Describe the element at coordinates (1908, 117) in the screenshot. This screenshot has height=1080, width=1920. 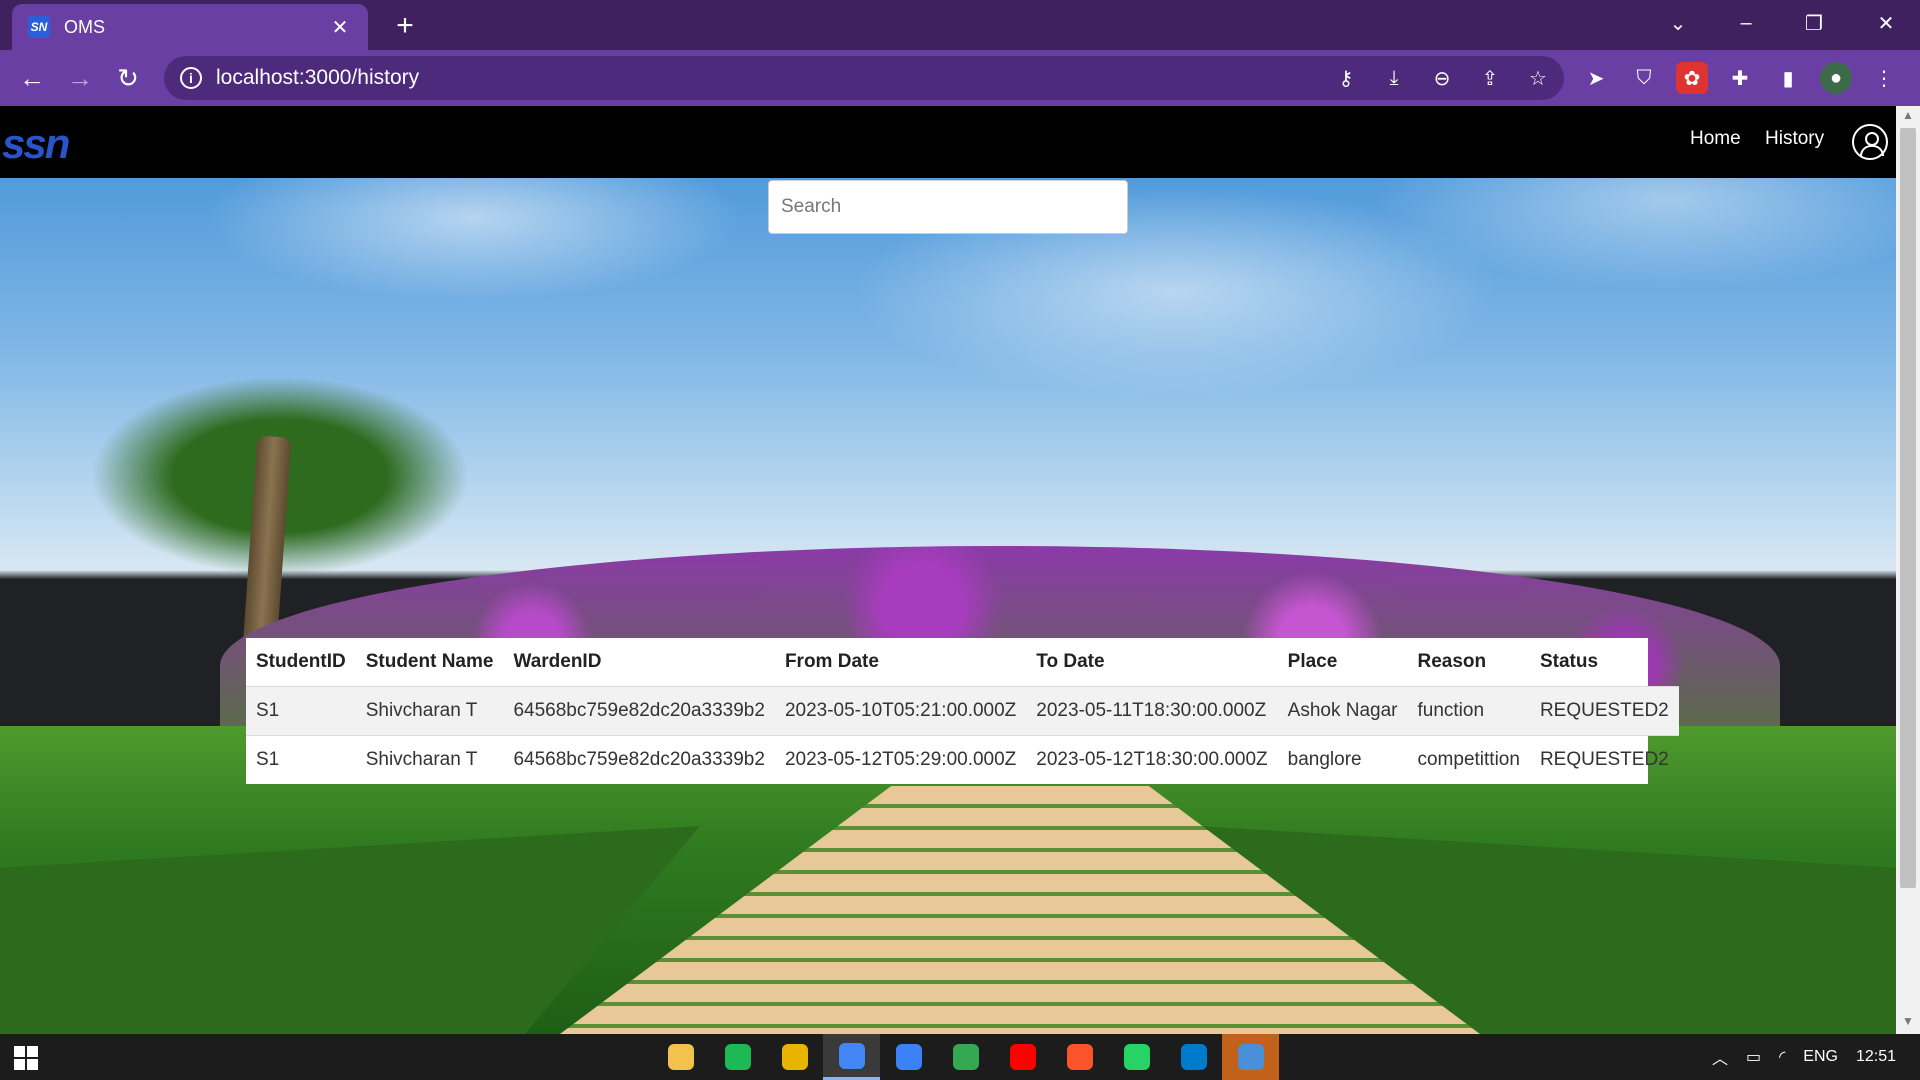
I see `scroll-up-icon: ▲` at that location.